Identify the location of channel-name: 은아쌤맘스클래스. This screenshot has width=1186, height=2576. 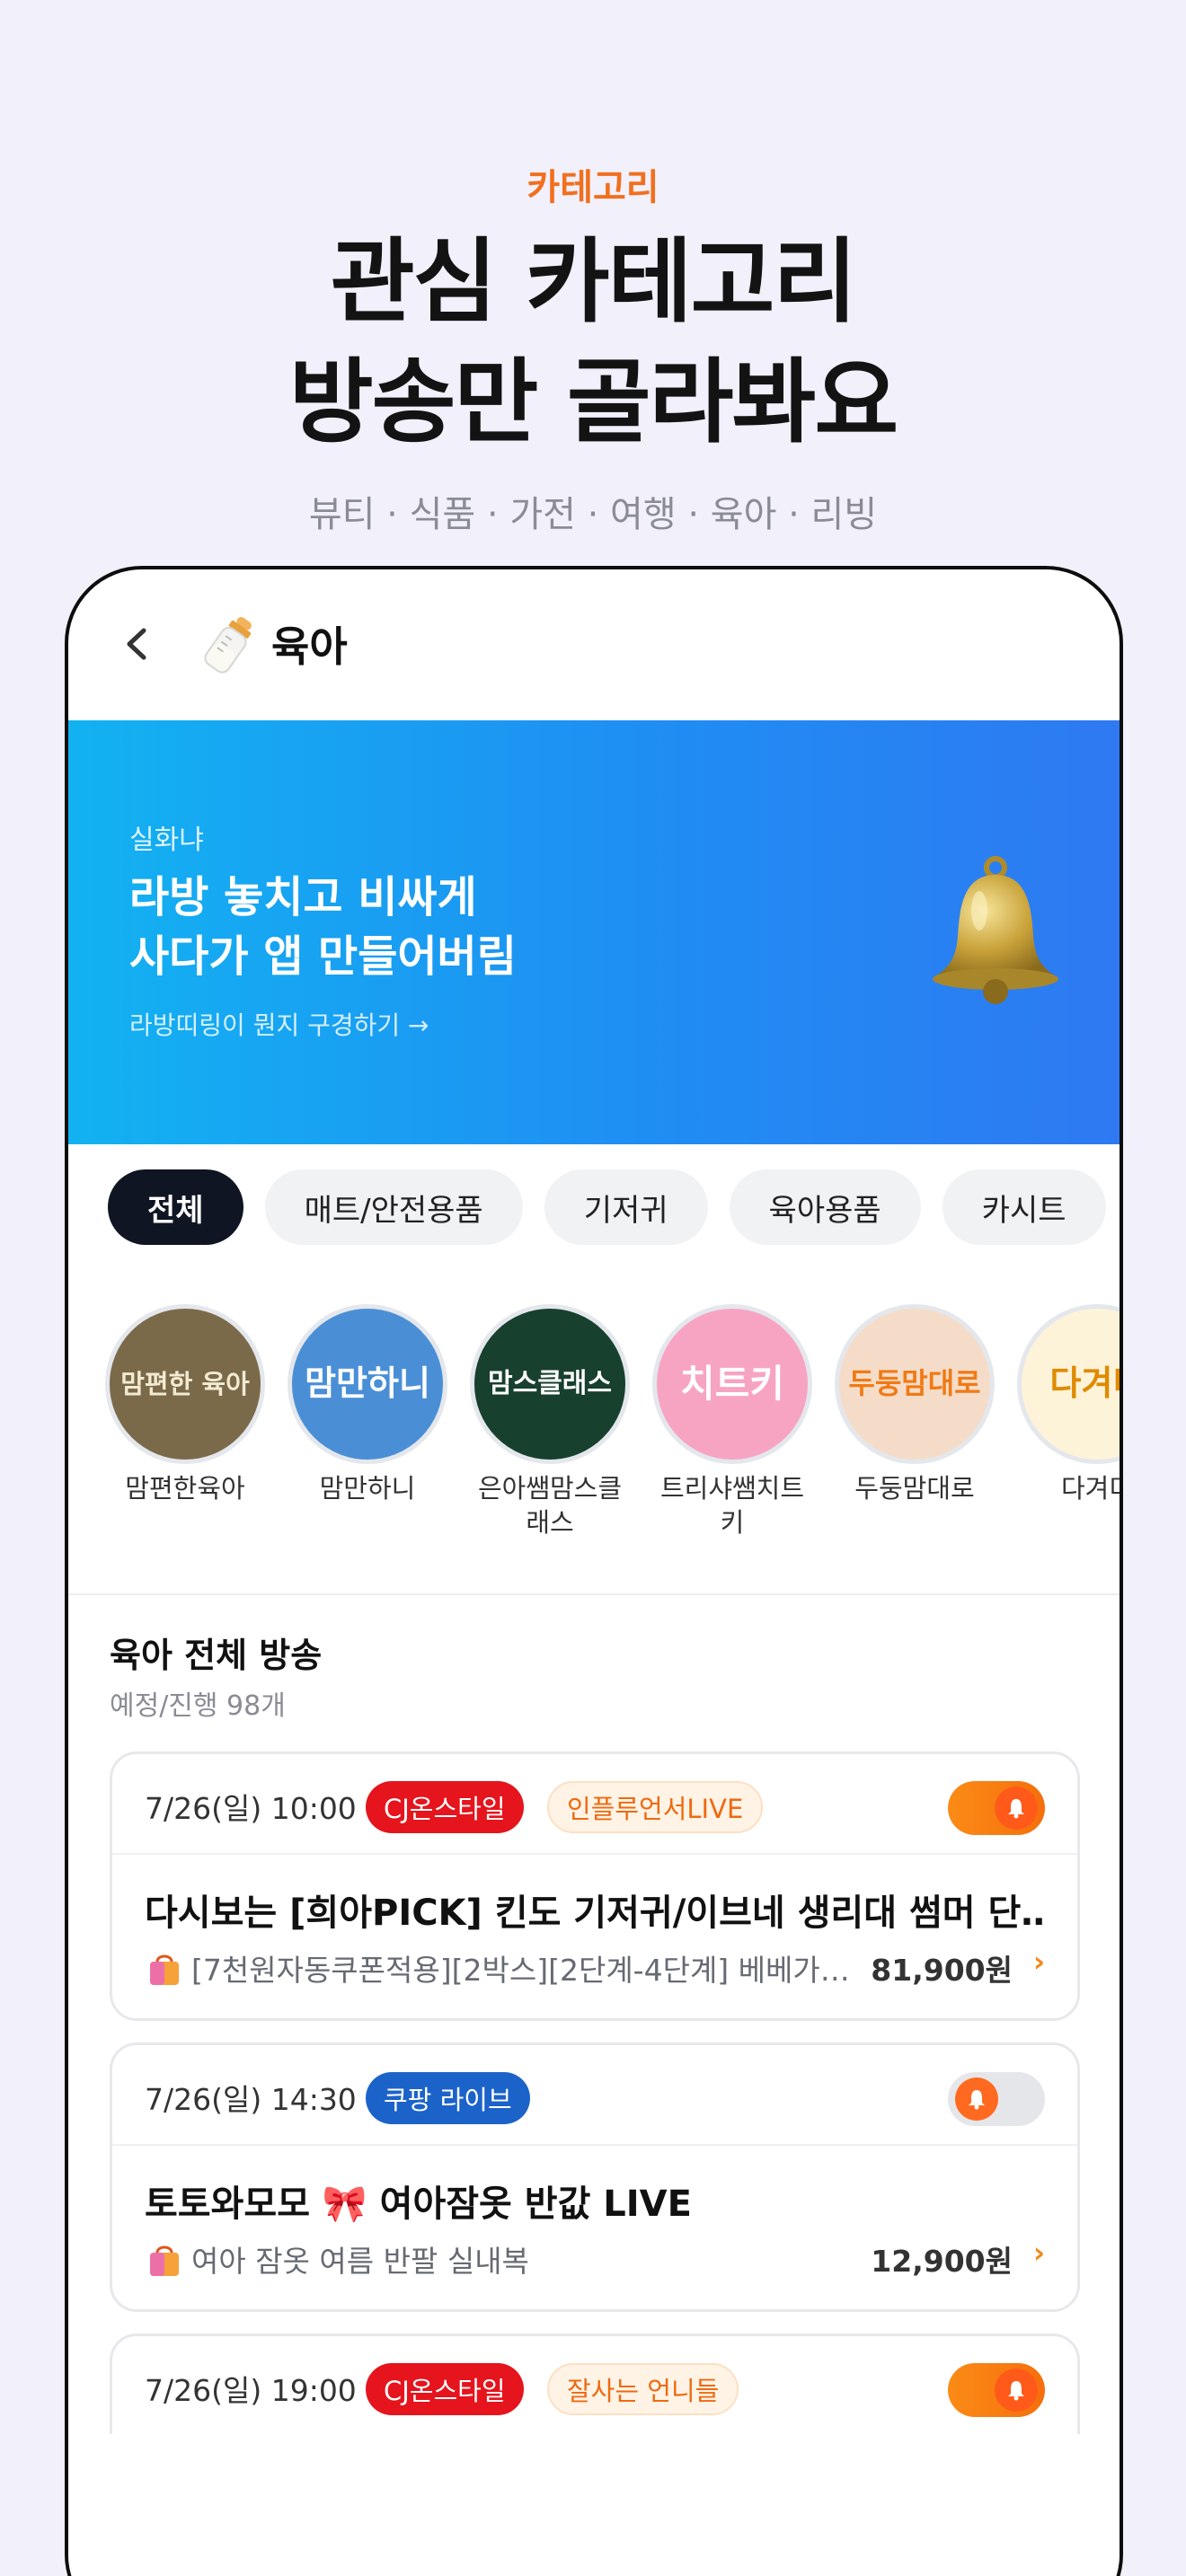
(550, 1505).